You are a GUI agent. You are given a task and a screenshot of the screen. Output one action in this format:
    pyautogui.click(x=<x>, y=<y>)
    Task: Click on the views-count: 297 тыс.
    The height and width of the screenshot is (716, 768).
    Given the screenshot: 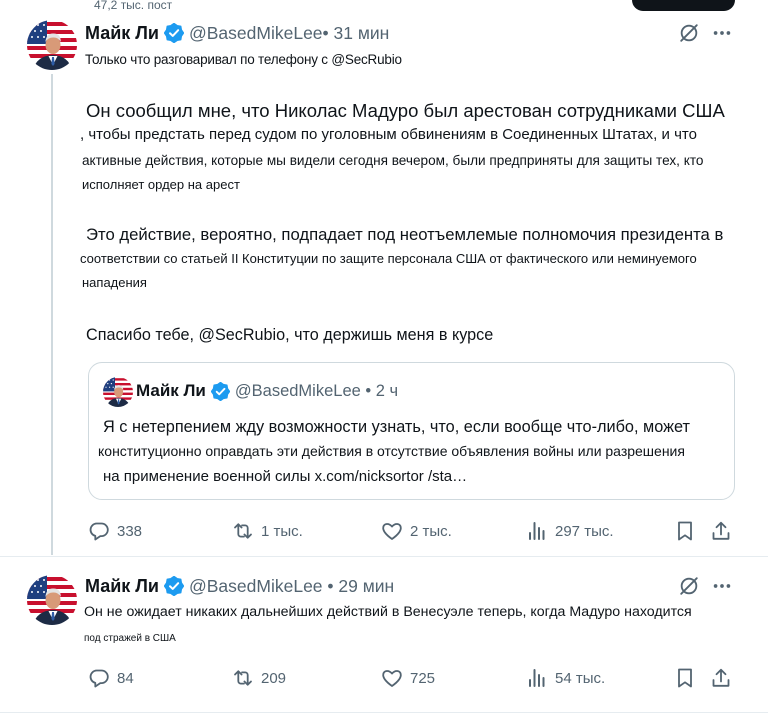 What is the action you would take?
    pyautogui.click(x=584, y=531)
    